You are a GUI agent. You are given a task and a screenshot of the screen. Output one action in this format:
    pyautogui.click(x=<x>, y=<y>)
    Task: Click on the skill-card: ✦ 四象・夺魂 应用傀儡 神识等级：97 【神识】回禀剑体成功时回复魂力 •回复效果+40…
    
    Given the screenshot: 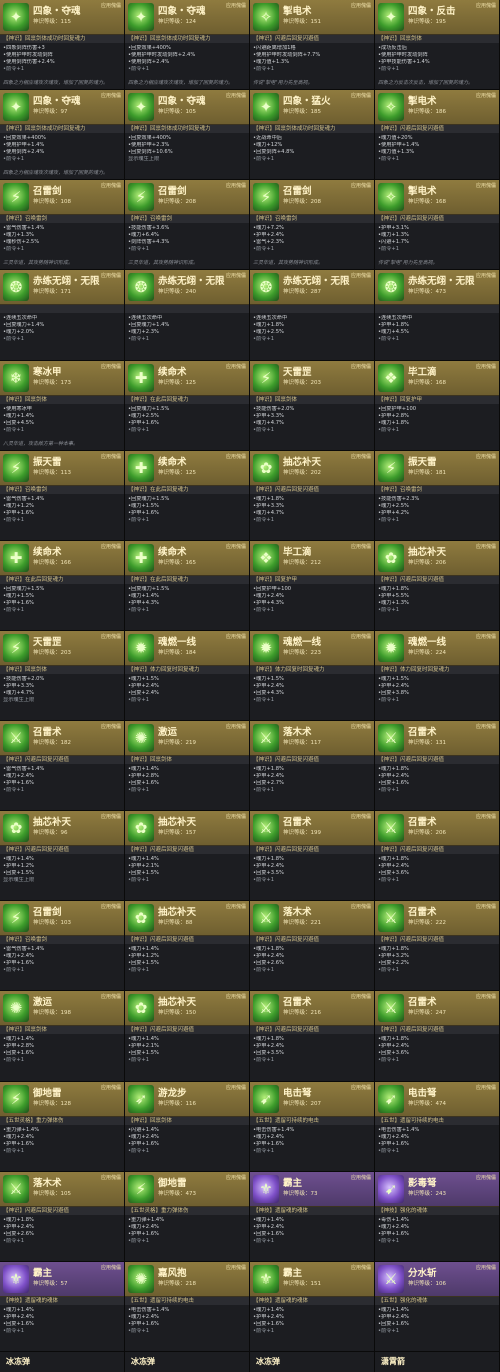 What is the action you would take?
    pyautogui.click(x=62, y=135)
    